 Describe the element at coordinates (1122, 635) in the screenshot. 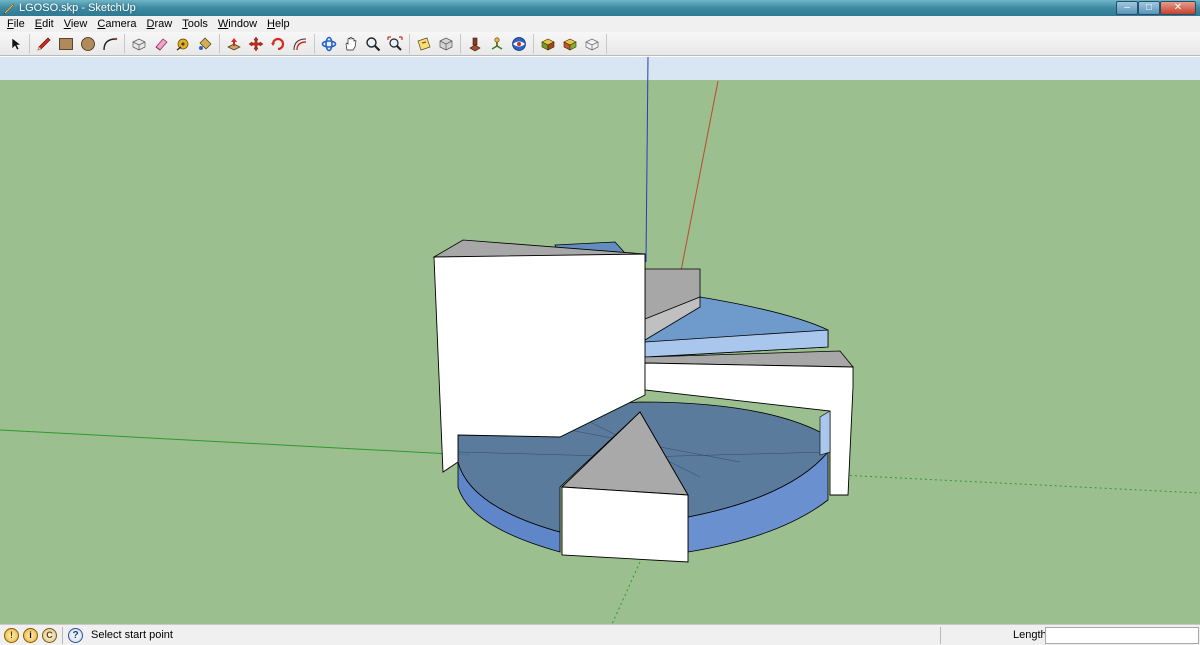

I see `measurement-input` at that location.